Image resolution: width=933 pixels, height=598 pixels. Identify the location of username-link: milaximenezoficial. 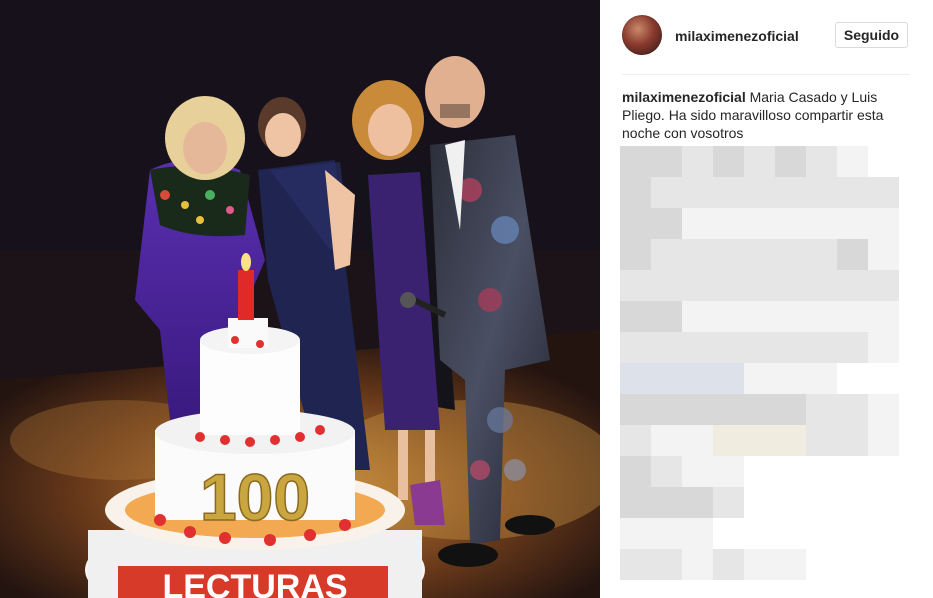
(737, 36).